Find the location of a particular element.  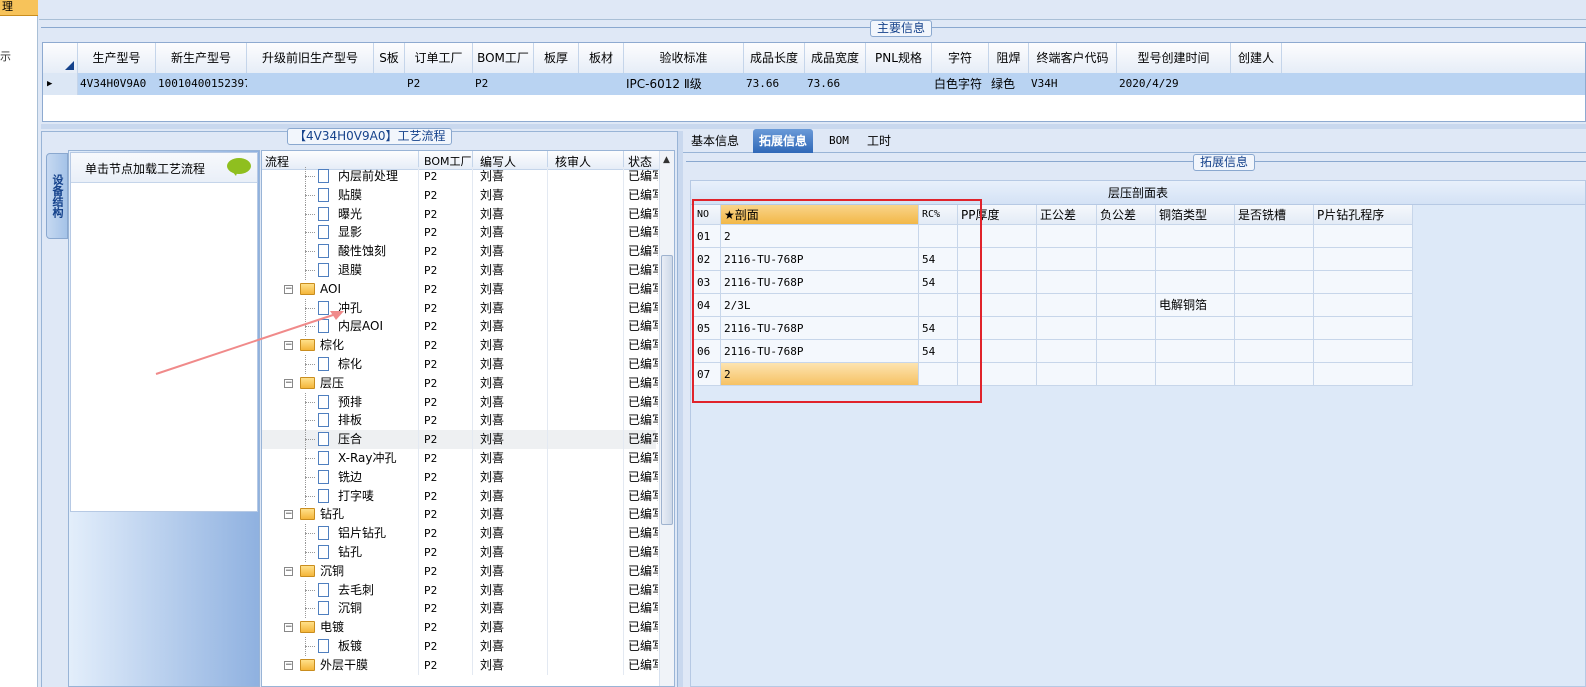

tree-row: − 沉铜 P2 刘喜 已编写 is located at coordinates (460, 571).